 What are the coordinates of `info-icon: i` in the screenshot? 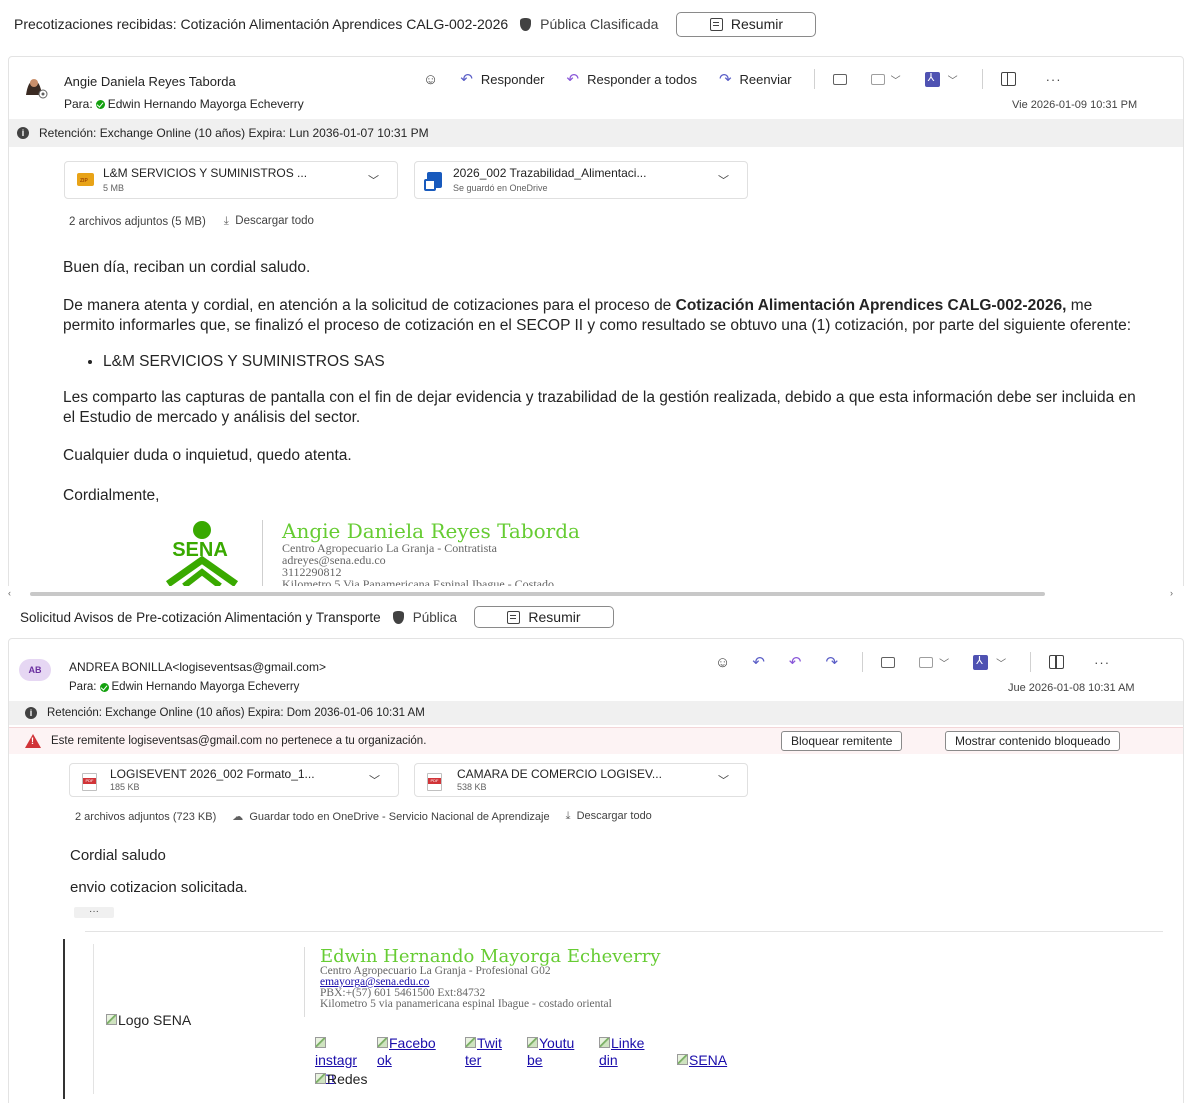 It's located at (23, 133).